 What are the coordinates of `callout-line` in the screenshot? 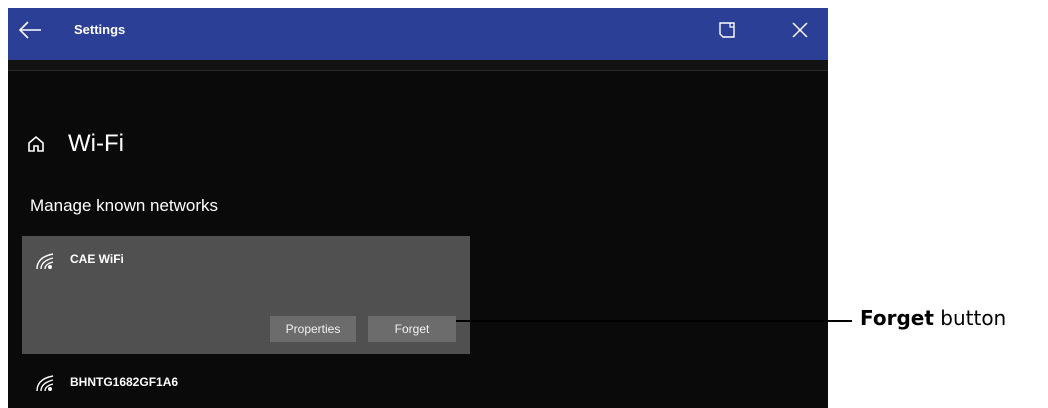 It's located at (654, 321).